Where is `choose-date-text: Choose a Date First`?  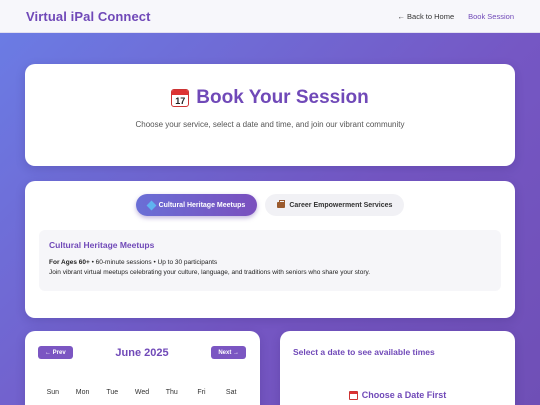 choose-date-text: Choose a Date First is located at coordinates (404, 395).